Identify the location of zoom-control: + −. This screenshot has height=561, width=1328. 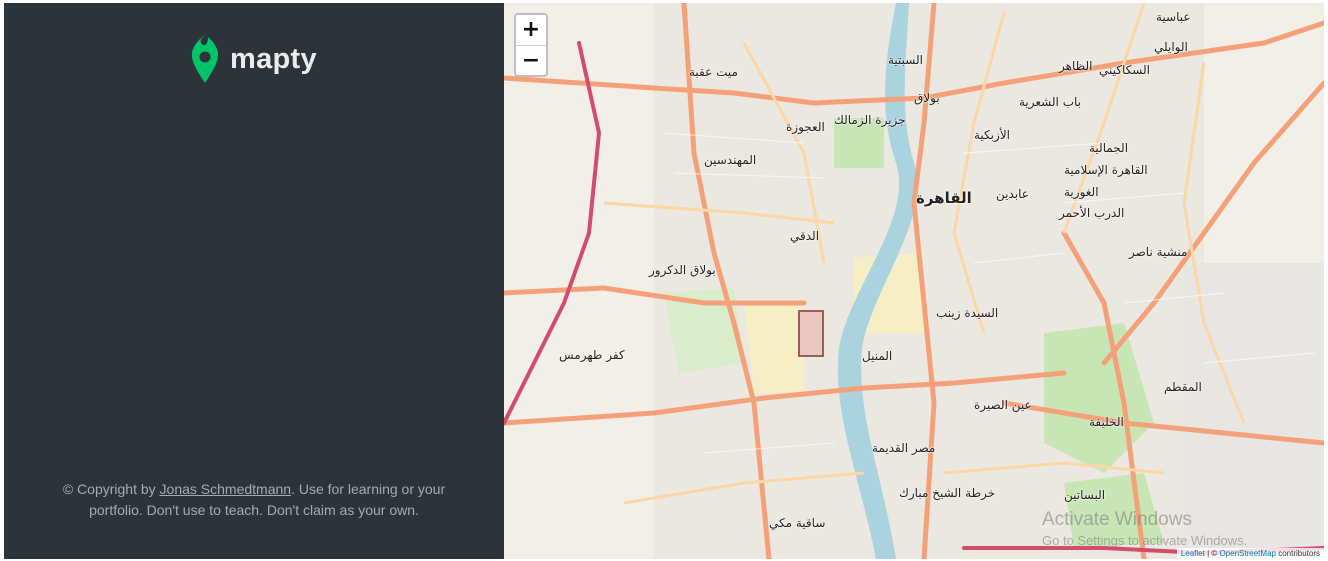
(531, 45).